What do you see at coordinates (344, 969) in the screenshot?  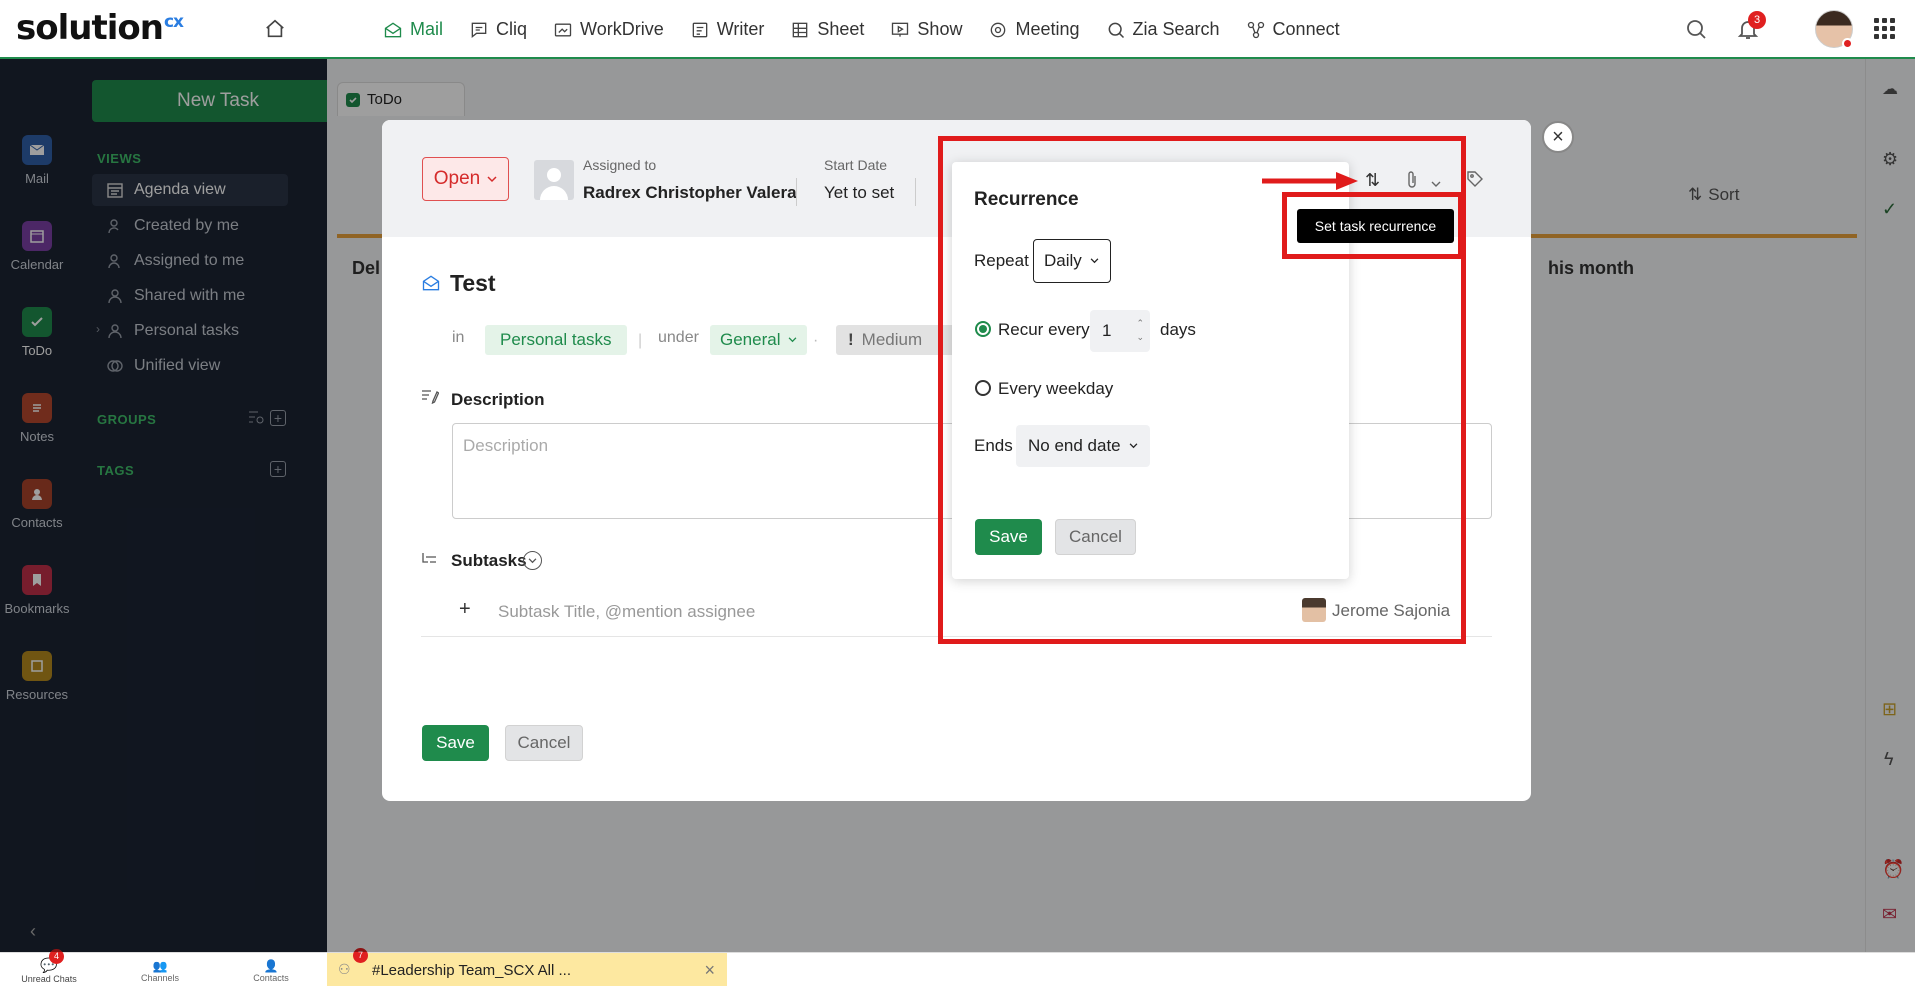 I see `group-chat-icon: ⚇` at bounding box center [344, 969].